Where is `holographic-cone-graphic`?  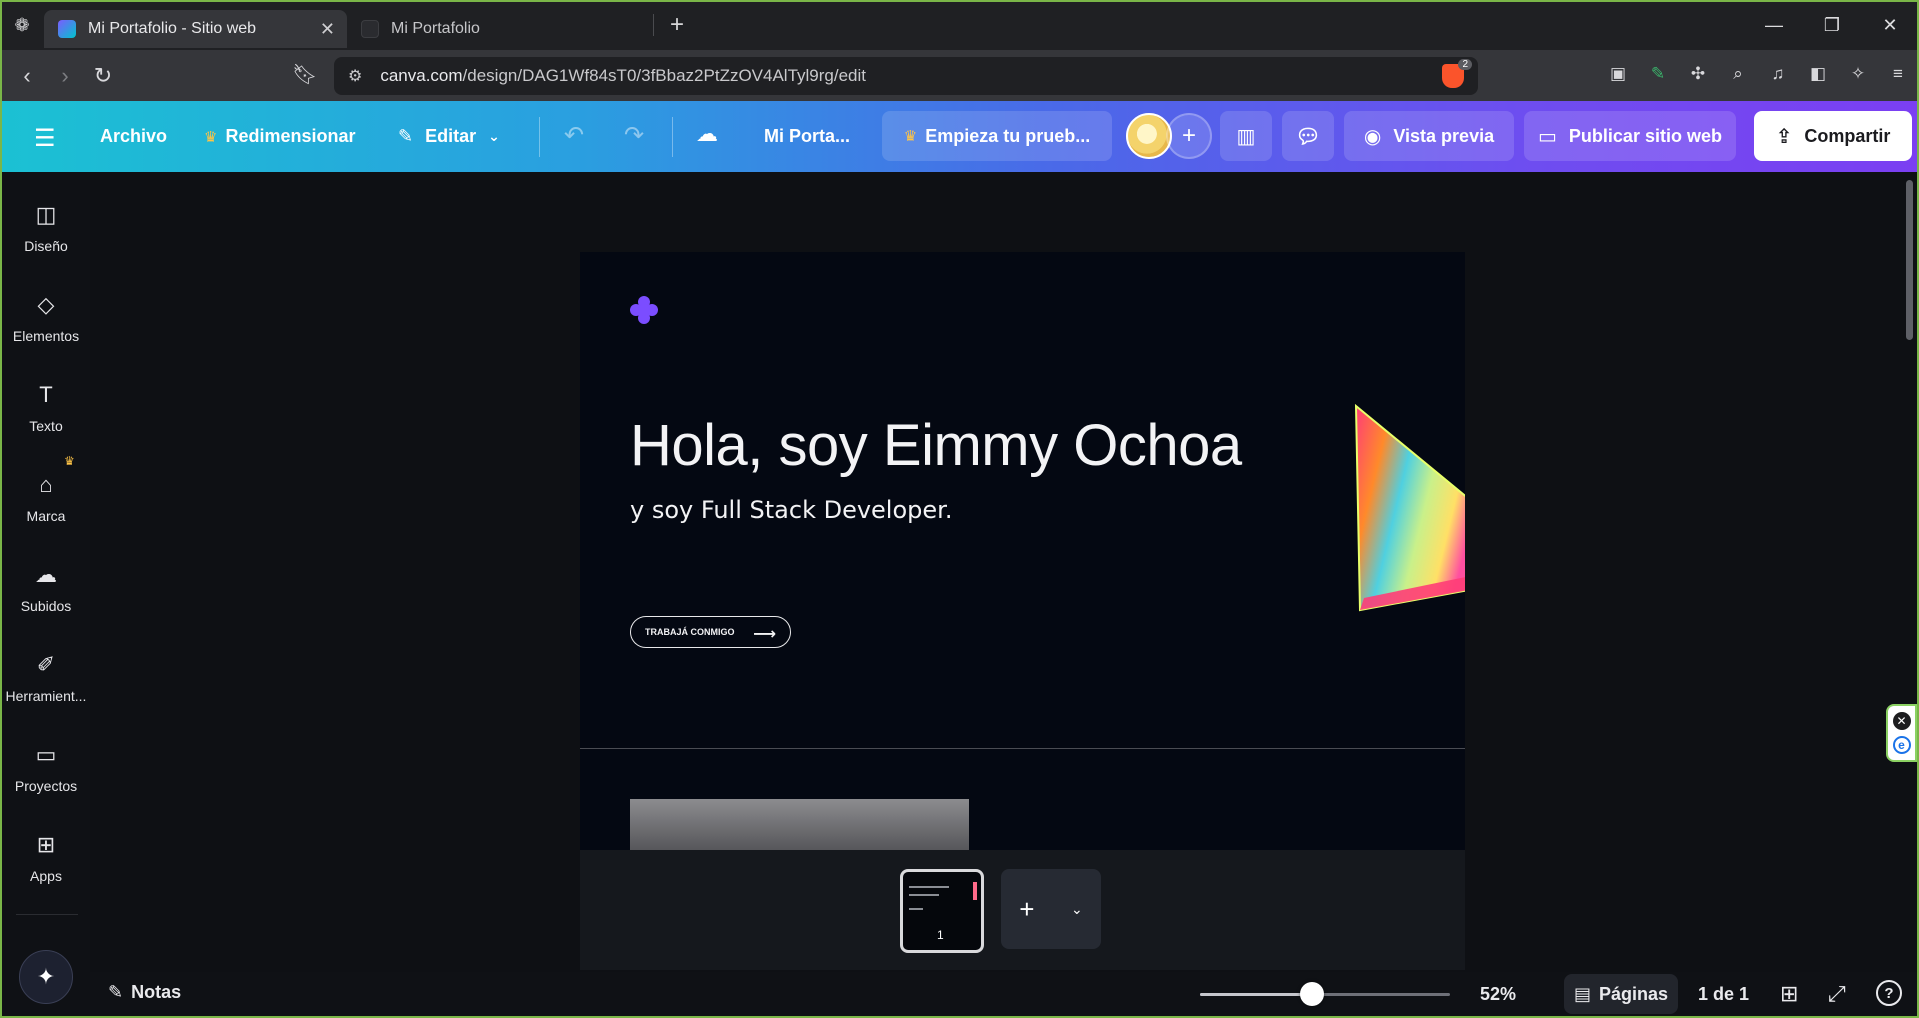
holographic-cone-graphic is located at coordinates (1407, 508).